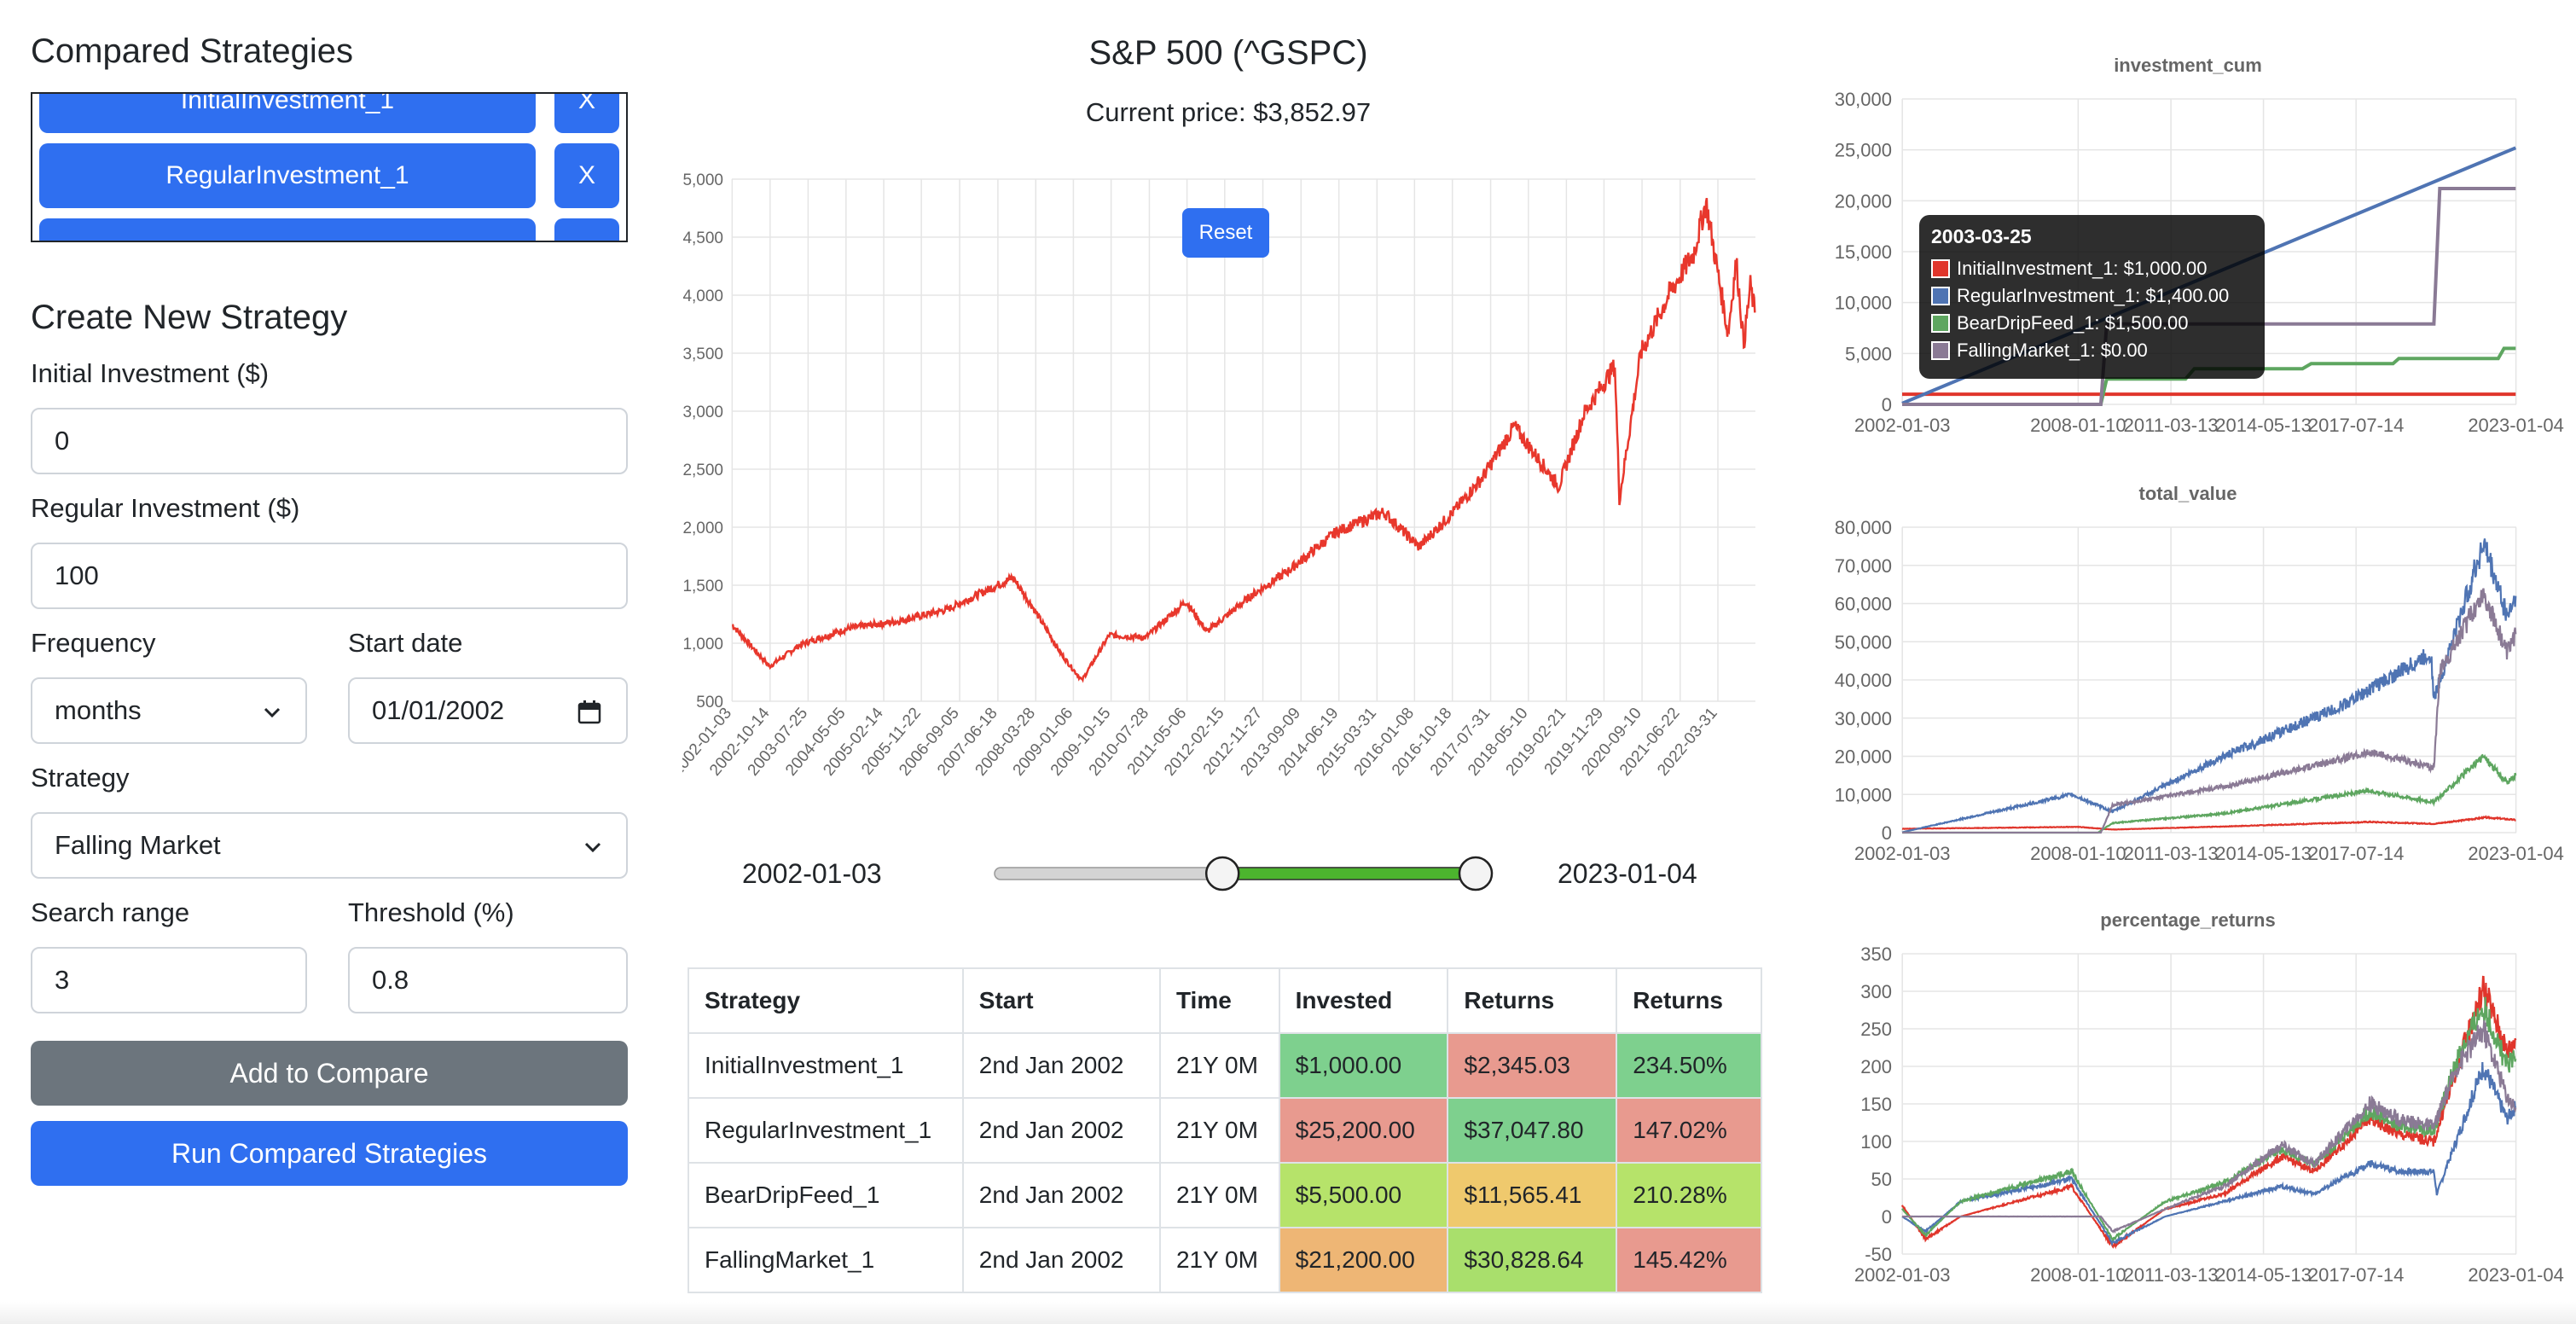 The image size is (2576, 1324). I want to click on table-cell: 210.28%, so click(1689, 1195).